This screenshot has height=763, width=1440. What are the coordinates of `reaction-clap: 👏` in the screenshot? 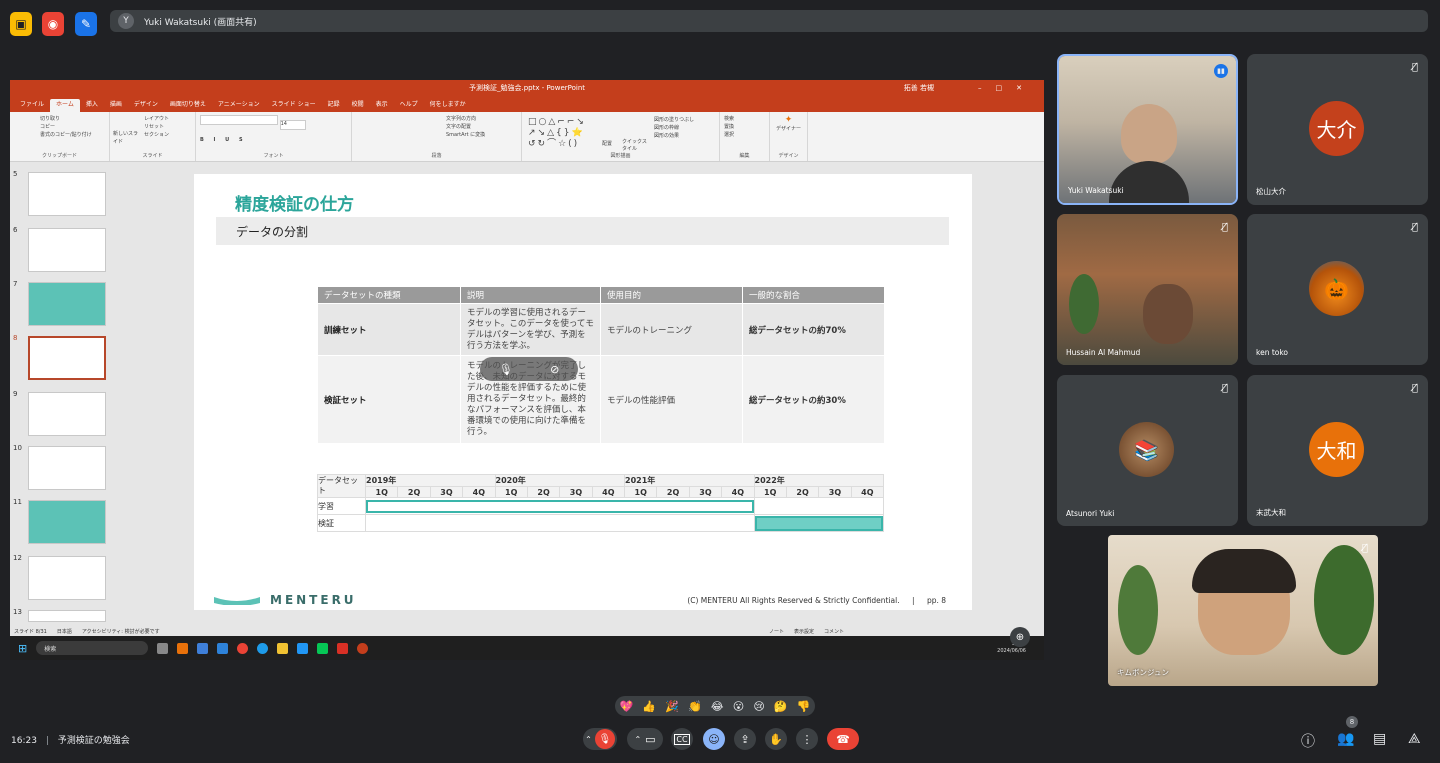 It's located at (695, 706).